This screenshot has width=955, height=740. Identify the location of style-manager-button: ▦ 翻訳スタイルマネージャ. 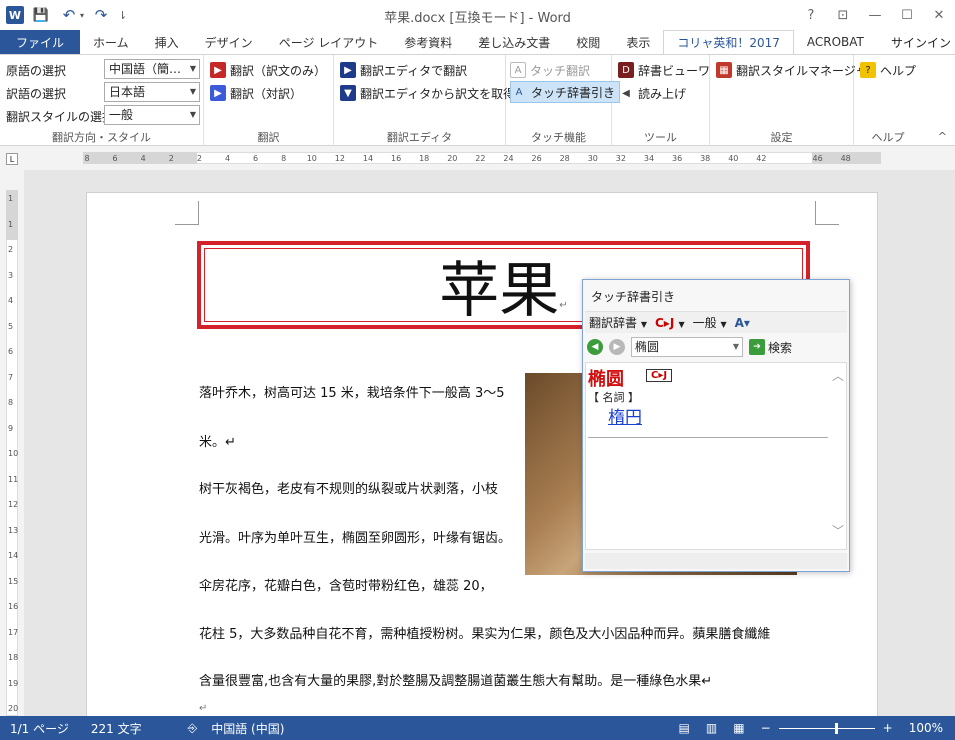
(791, 70).